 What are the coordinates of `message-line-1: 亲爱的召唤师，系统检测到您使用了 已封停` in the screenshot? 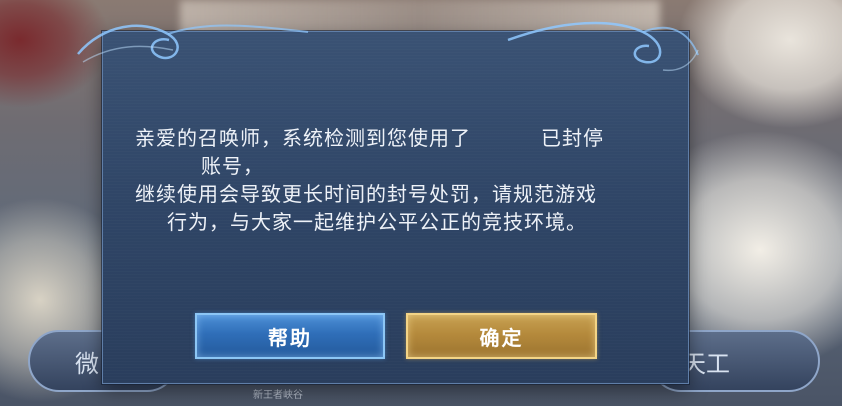 It's located at (398, 138).